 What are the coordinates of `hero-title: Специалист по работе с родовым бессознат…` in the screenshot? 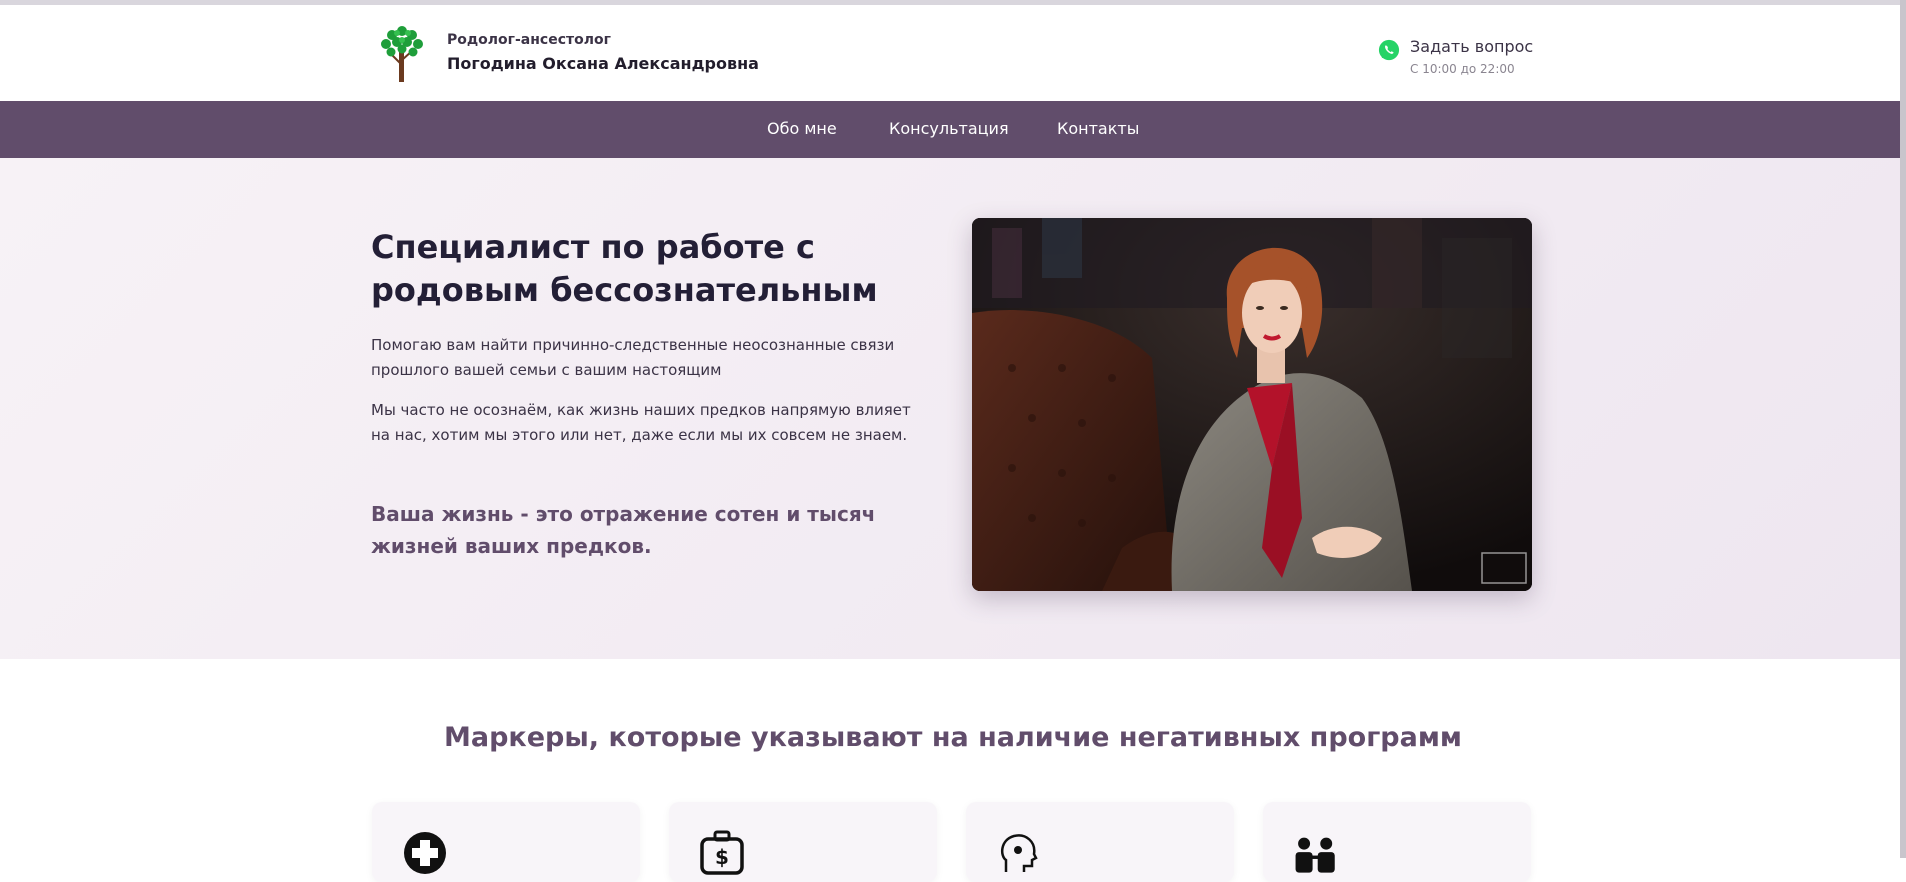 It's located at (624, 268).